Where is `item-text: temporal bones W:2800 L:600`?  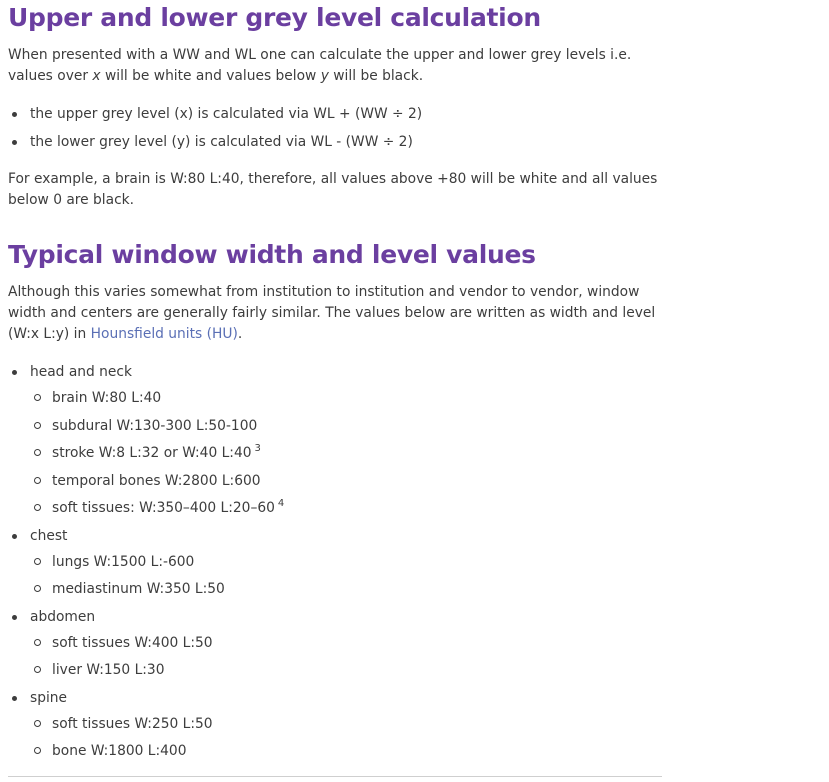
item-text: temporal bones W:2800 L:600 is located at coordinates (156, 480).